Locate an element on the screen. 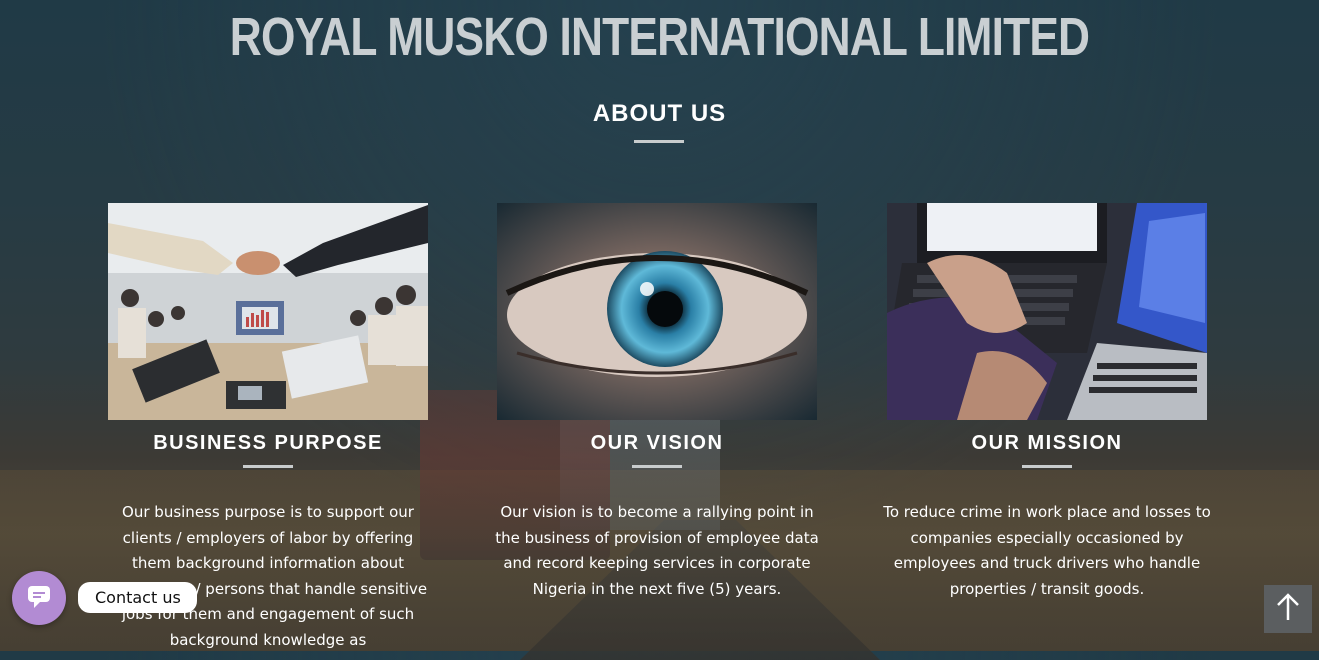  business-purpose-heading: BUSINESS PURPOSE is located at coordinates (268, 443).